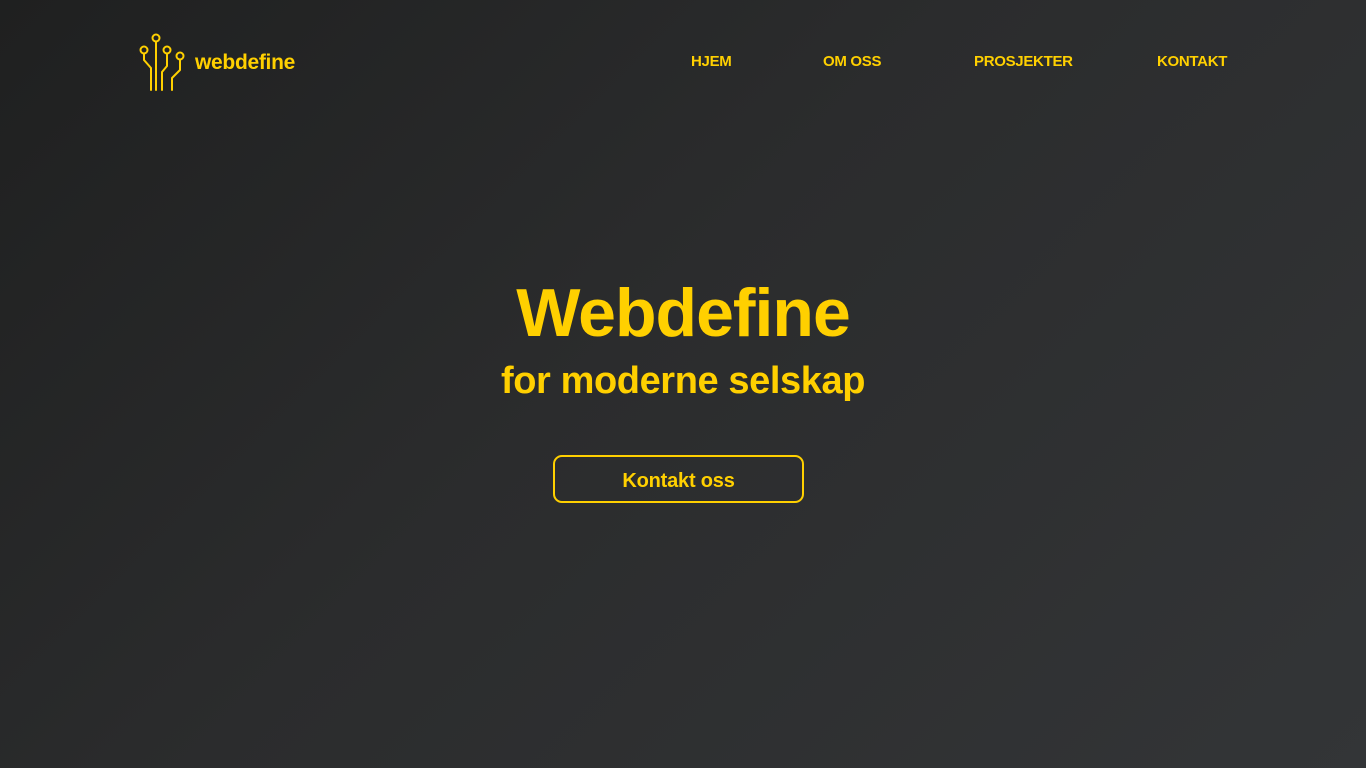  I want to click on hero-subtitle: for moderne selskap, so click(683, 381).